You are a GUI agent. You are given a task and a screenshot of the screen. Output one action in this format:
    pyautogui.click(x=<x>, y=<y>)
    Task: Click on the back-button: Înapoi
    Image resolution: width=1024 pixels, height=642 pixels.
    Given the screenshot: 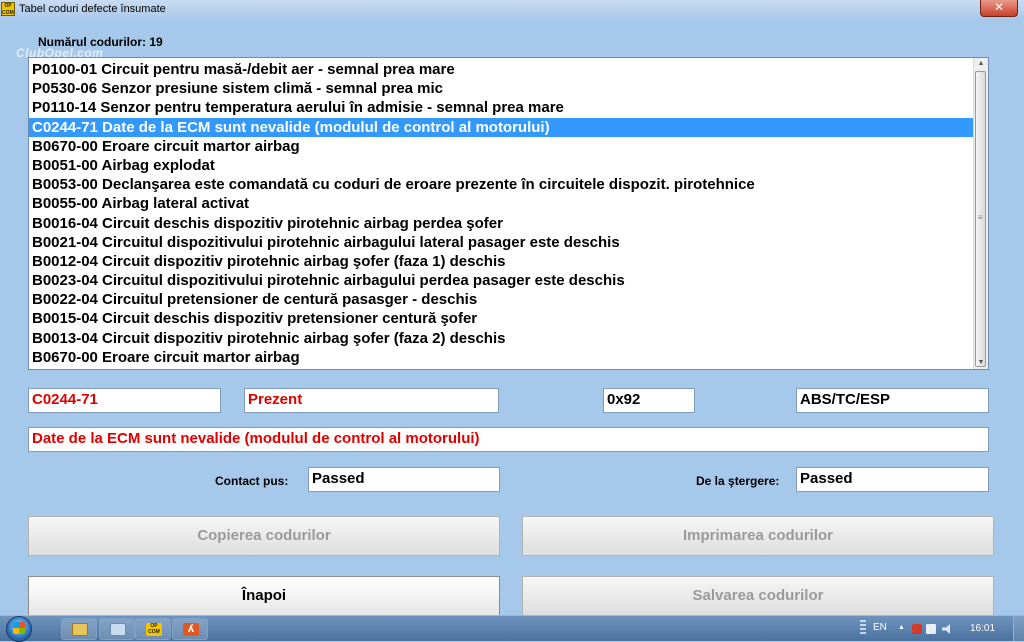 What is the action you would take?
    pyautogui.click(x=264, y=596)
    